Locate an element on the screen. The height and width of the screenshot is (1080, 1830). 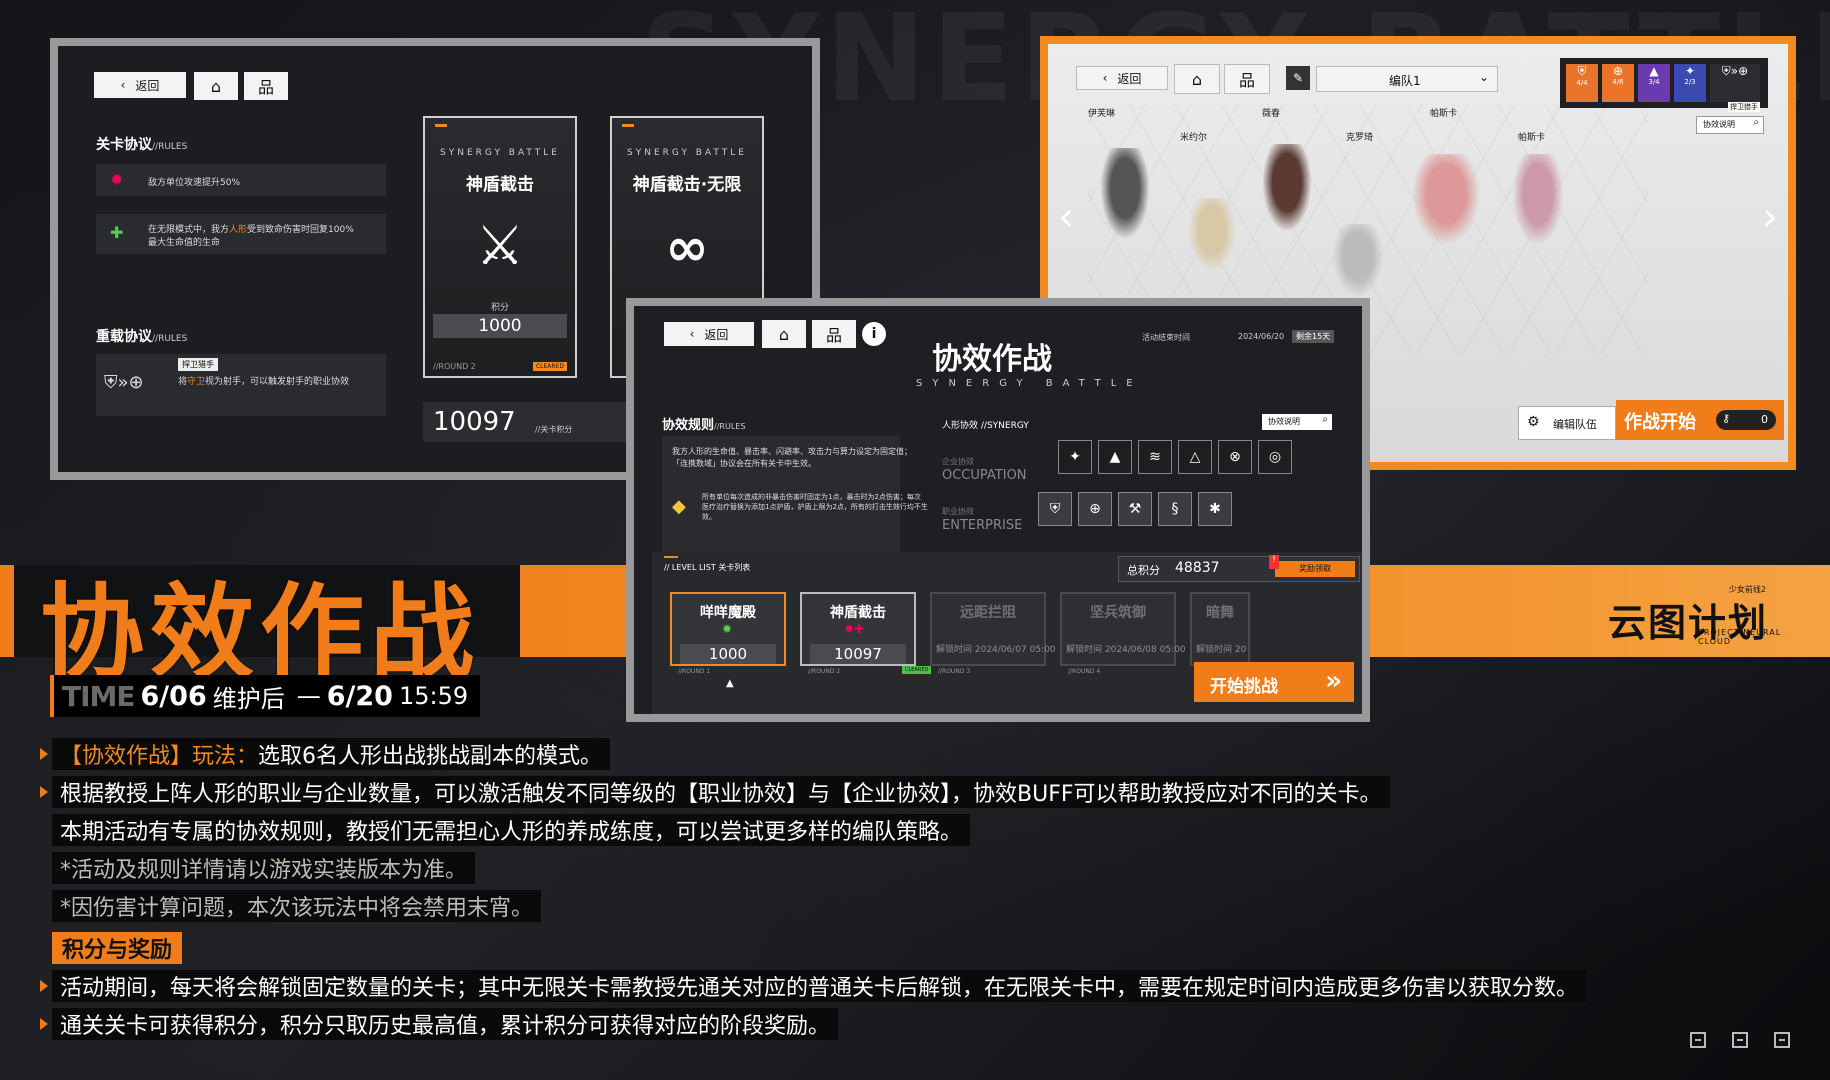
synergy-icon-1: ⛨ 4/4 is located at coordinates (1582, 83).